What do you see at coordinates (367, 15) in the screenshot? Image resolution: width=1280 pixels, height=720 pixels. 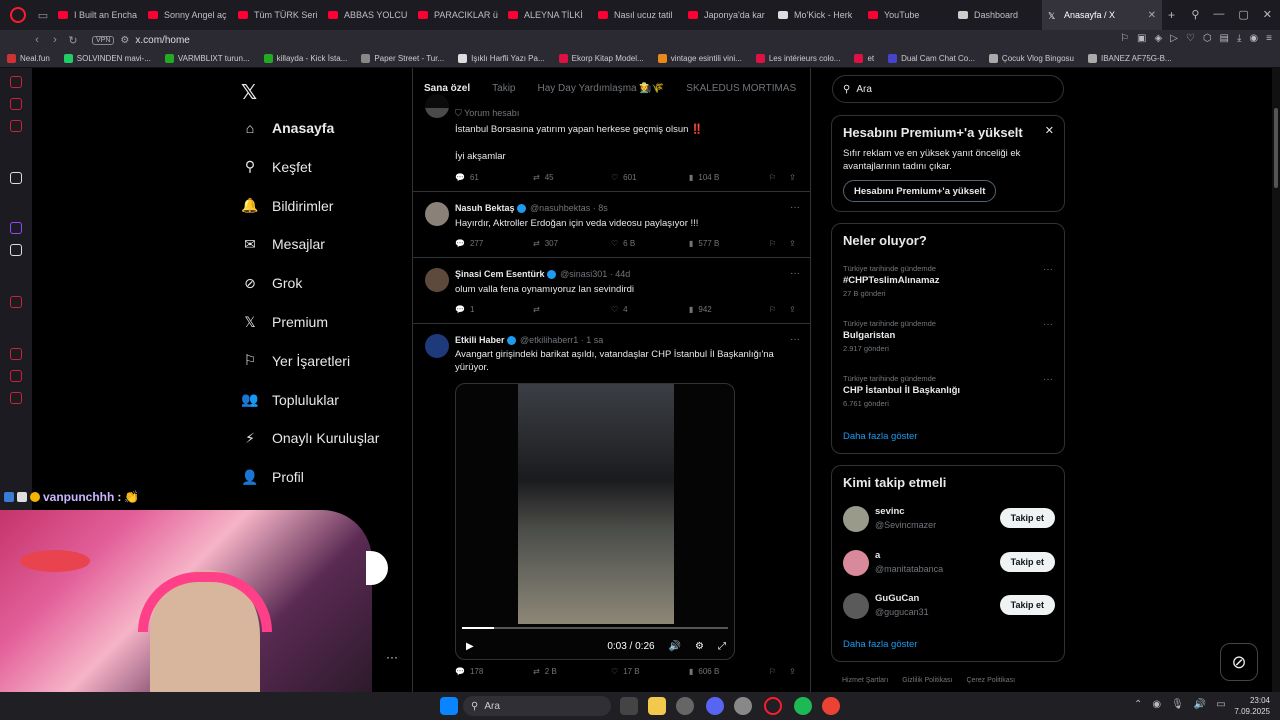 I see `browser-tab: ABBAS YOLCU` at bounding box center [367, 15].